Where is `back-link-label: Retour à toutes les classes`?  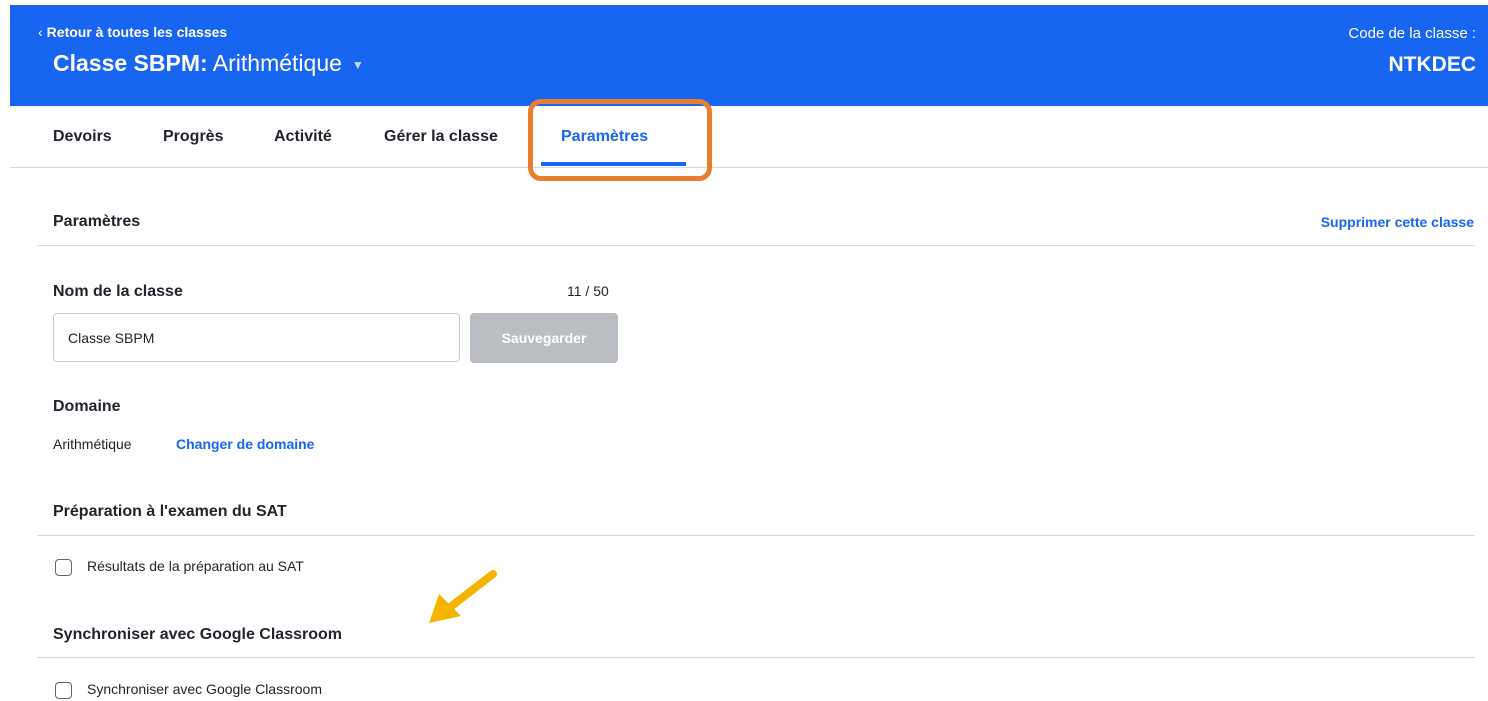
back-link-label: Retour à toutes les classes is located at coordinates (137, 32).